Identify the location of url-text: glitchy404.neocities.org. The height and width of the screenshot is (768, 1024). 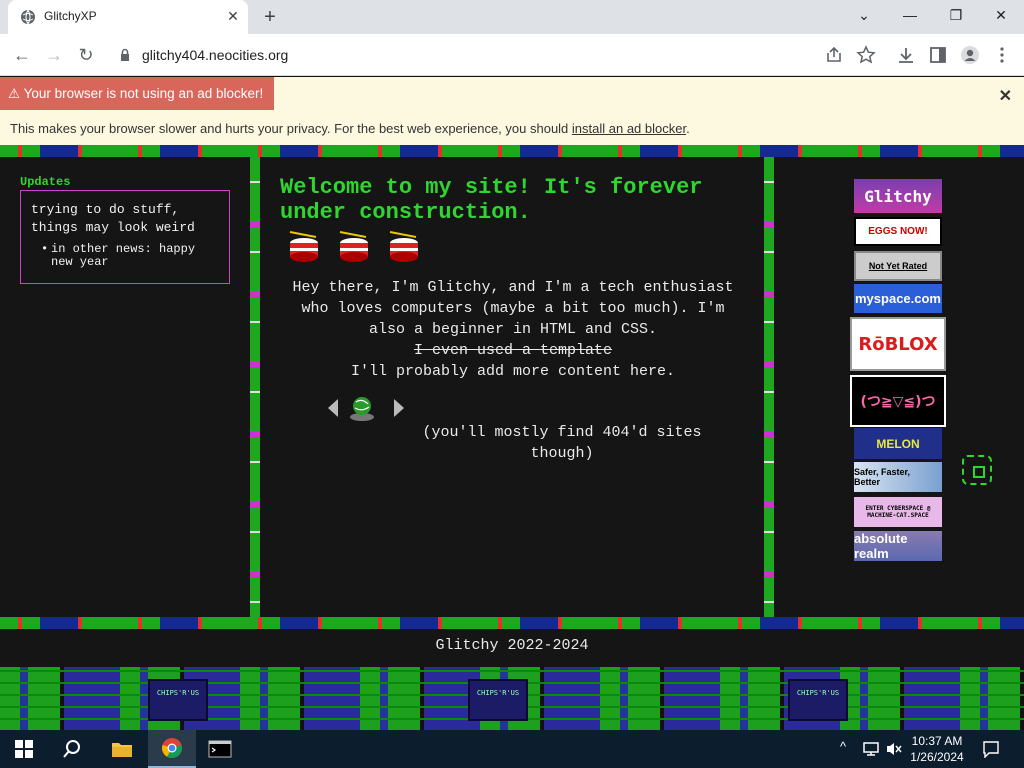
(215, 55).